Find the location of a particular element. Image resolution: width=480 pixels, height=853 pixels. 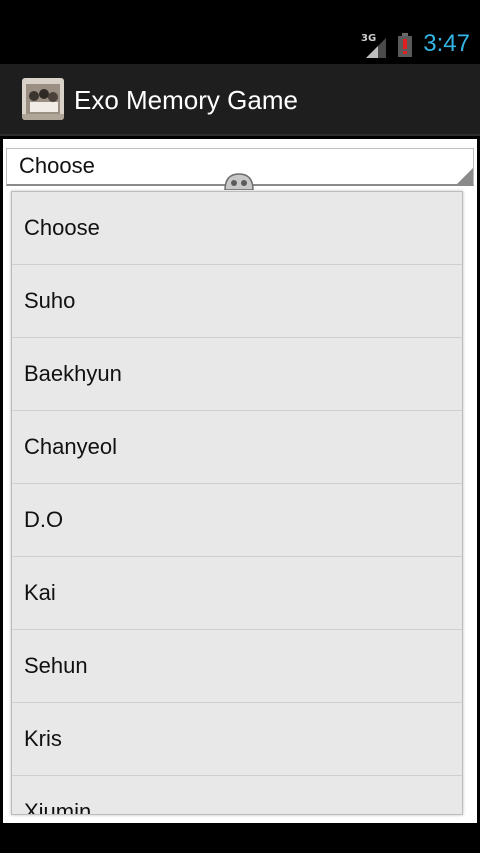

dropdown-item-label: Xiumin is located at coordinates (58, 807).